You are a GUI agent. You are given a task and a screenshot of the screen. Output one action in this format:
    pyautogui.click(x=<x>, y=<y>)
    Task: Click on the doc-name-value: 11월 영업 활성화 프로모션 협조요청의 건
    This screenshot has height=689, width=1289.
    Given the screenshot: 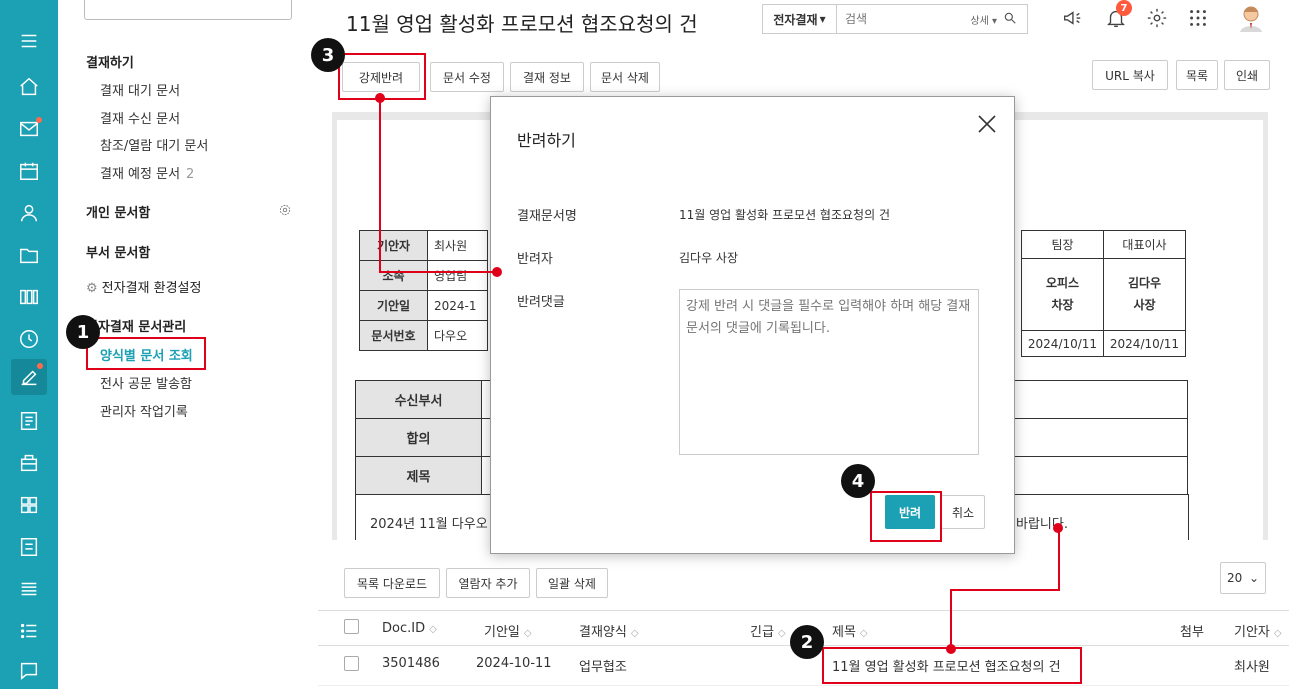 What is the action you would take?
    pyautogui.click(x=784, y=215)
    